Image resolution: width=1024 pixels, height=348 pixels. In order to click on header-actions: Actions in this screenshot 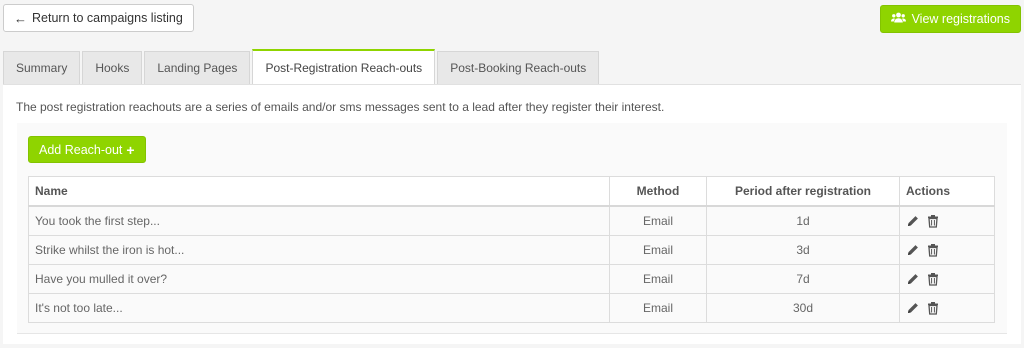, I will do `click(947, 191)`.